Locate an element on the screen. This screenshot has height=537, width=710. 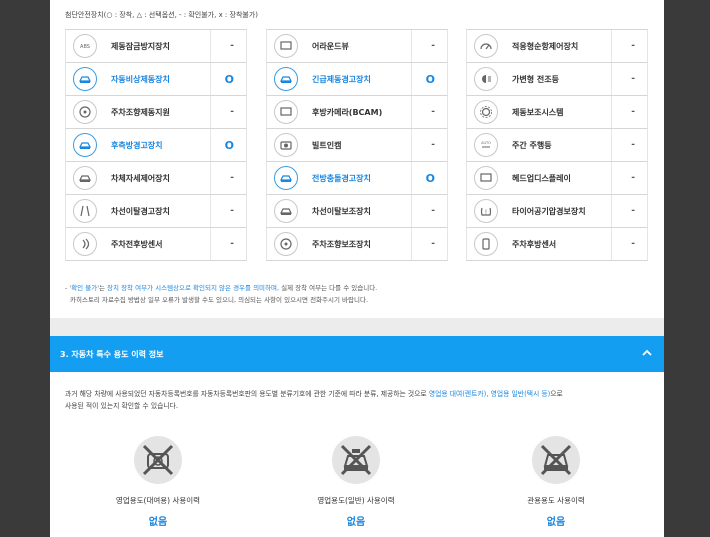
feature-label: 후측방경고장치 is located at coordinates (137, 145).